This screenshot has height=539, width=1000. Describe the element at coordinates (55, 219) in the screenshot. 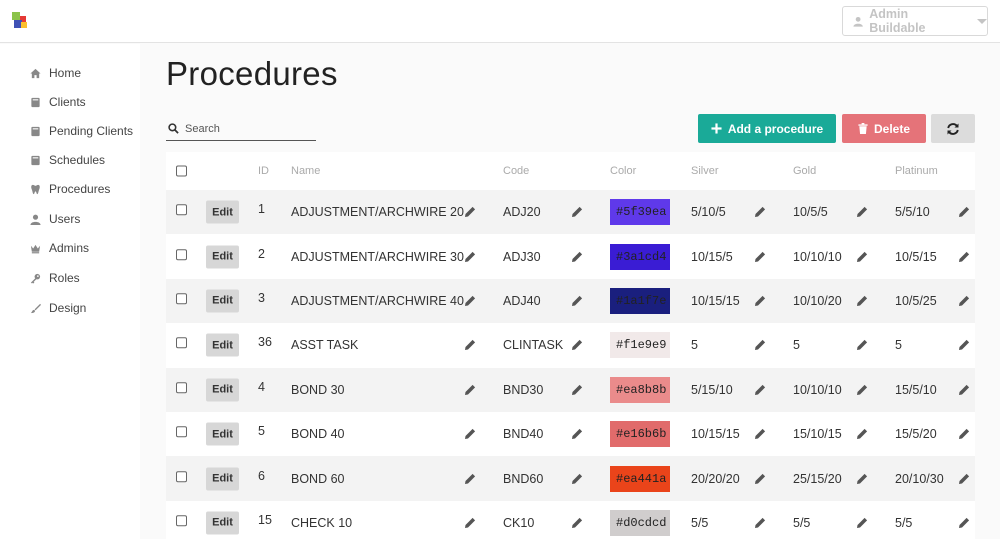

I see `sidebar-item-users: Users` at that location.